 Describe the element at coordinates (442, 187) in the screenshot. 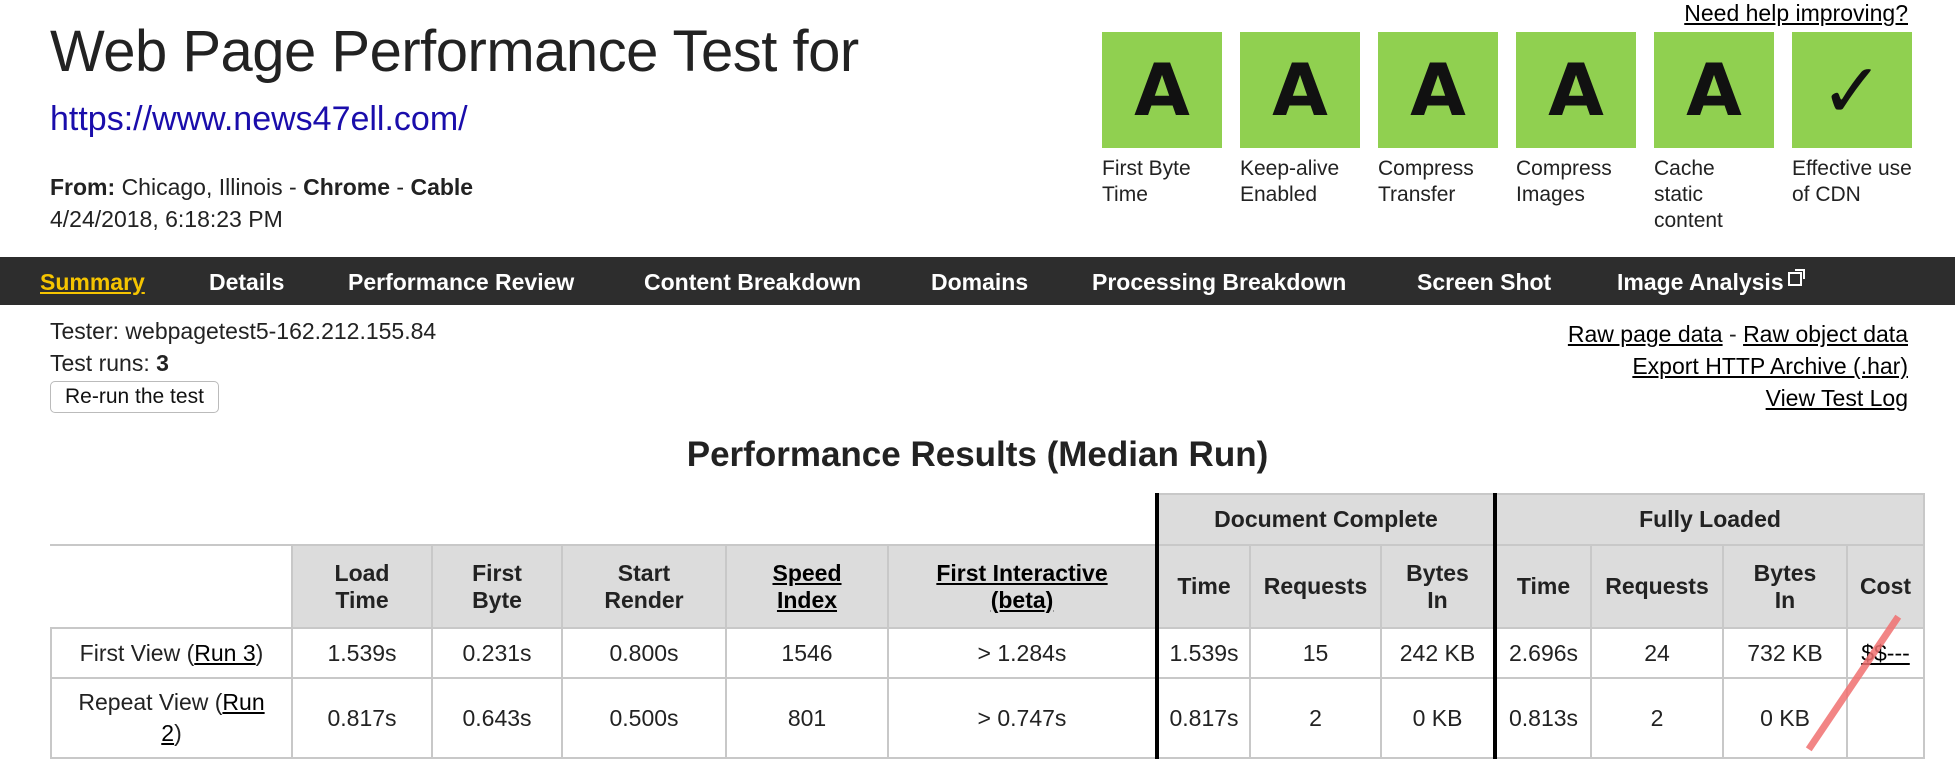

I see `connection-text: Cable` at that location.